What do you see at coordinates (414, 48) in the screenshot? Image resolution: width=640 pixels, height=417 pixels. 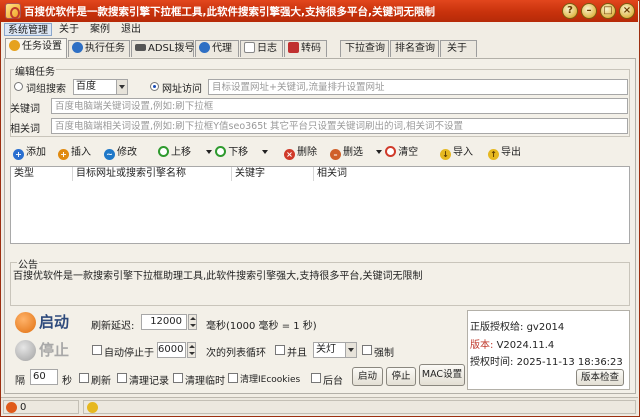 I see `tab-rank-query: 排名查询` at bounding box center [414, 48].